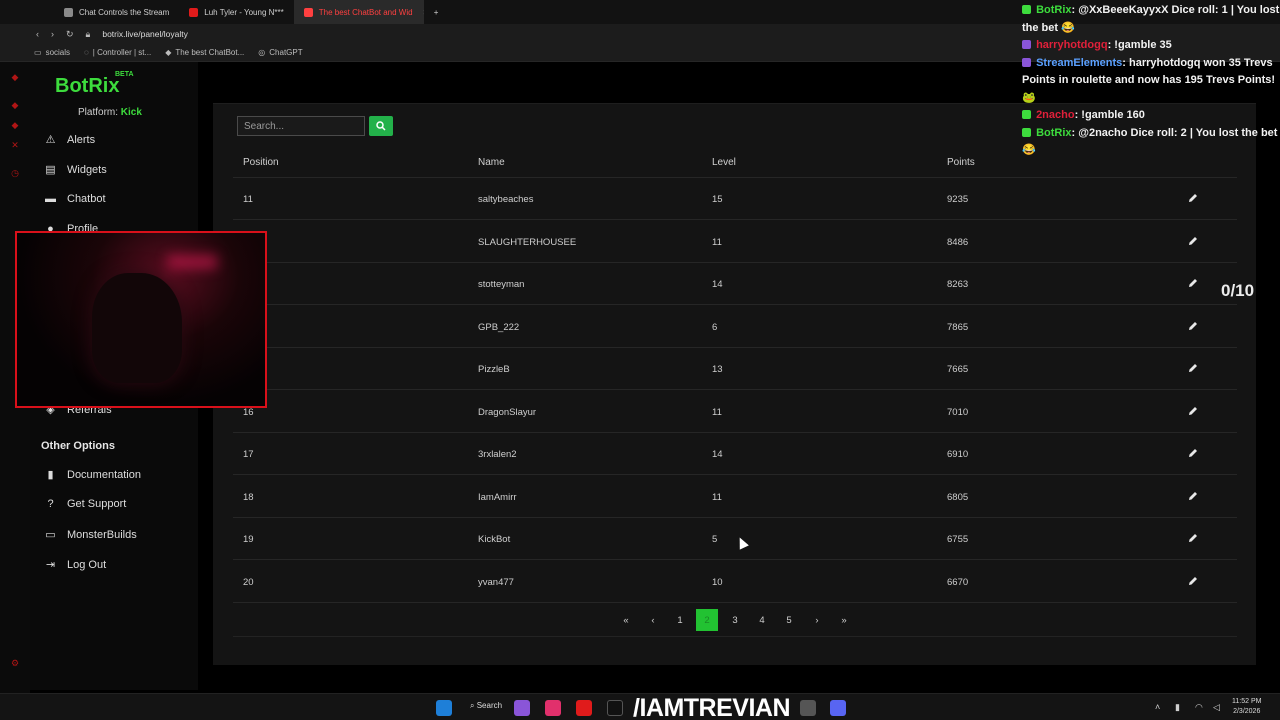  I want to click on cell-points: 6805, so click(958, 497).